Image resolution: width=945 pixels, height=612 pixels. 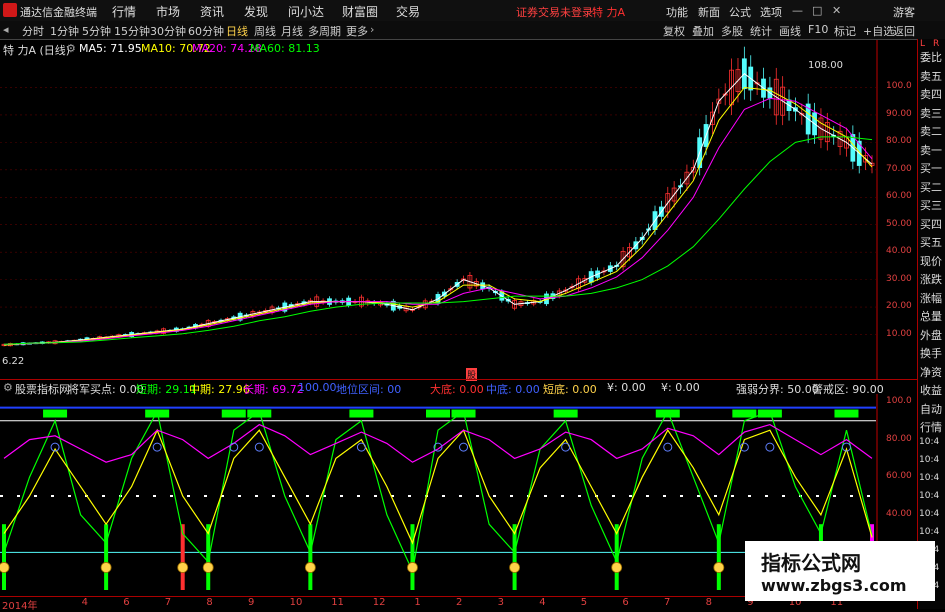 What do you see at coordinates (206, 31) in the screenshot?
I see `tab-60min: 60分钟` at bounding box center [206, 31].